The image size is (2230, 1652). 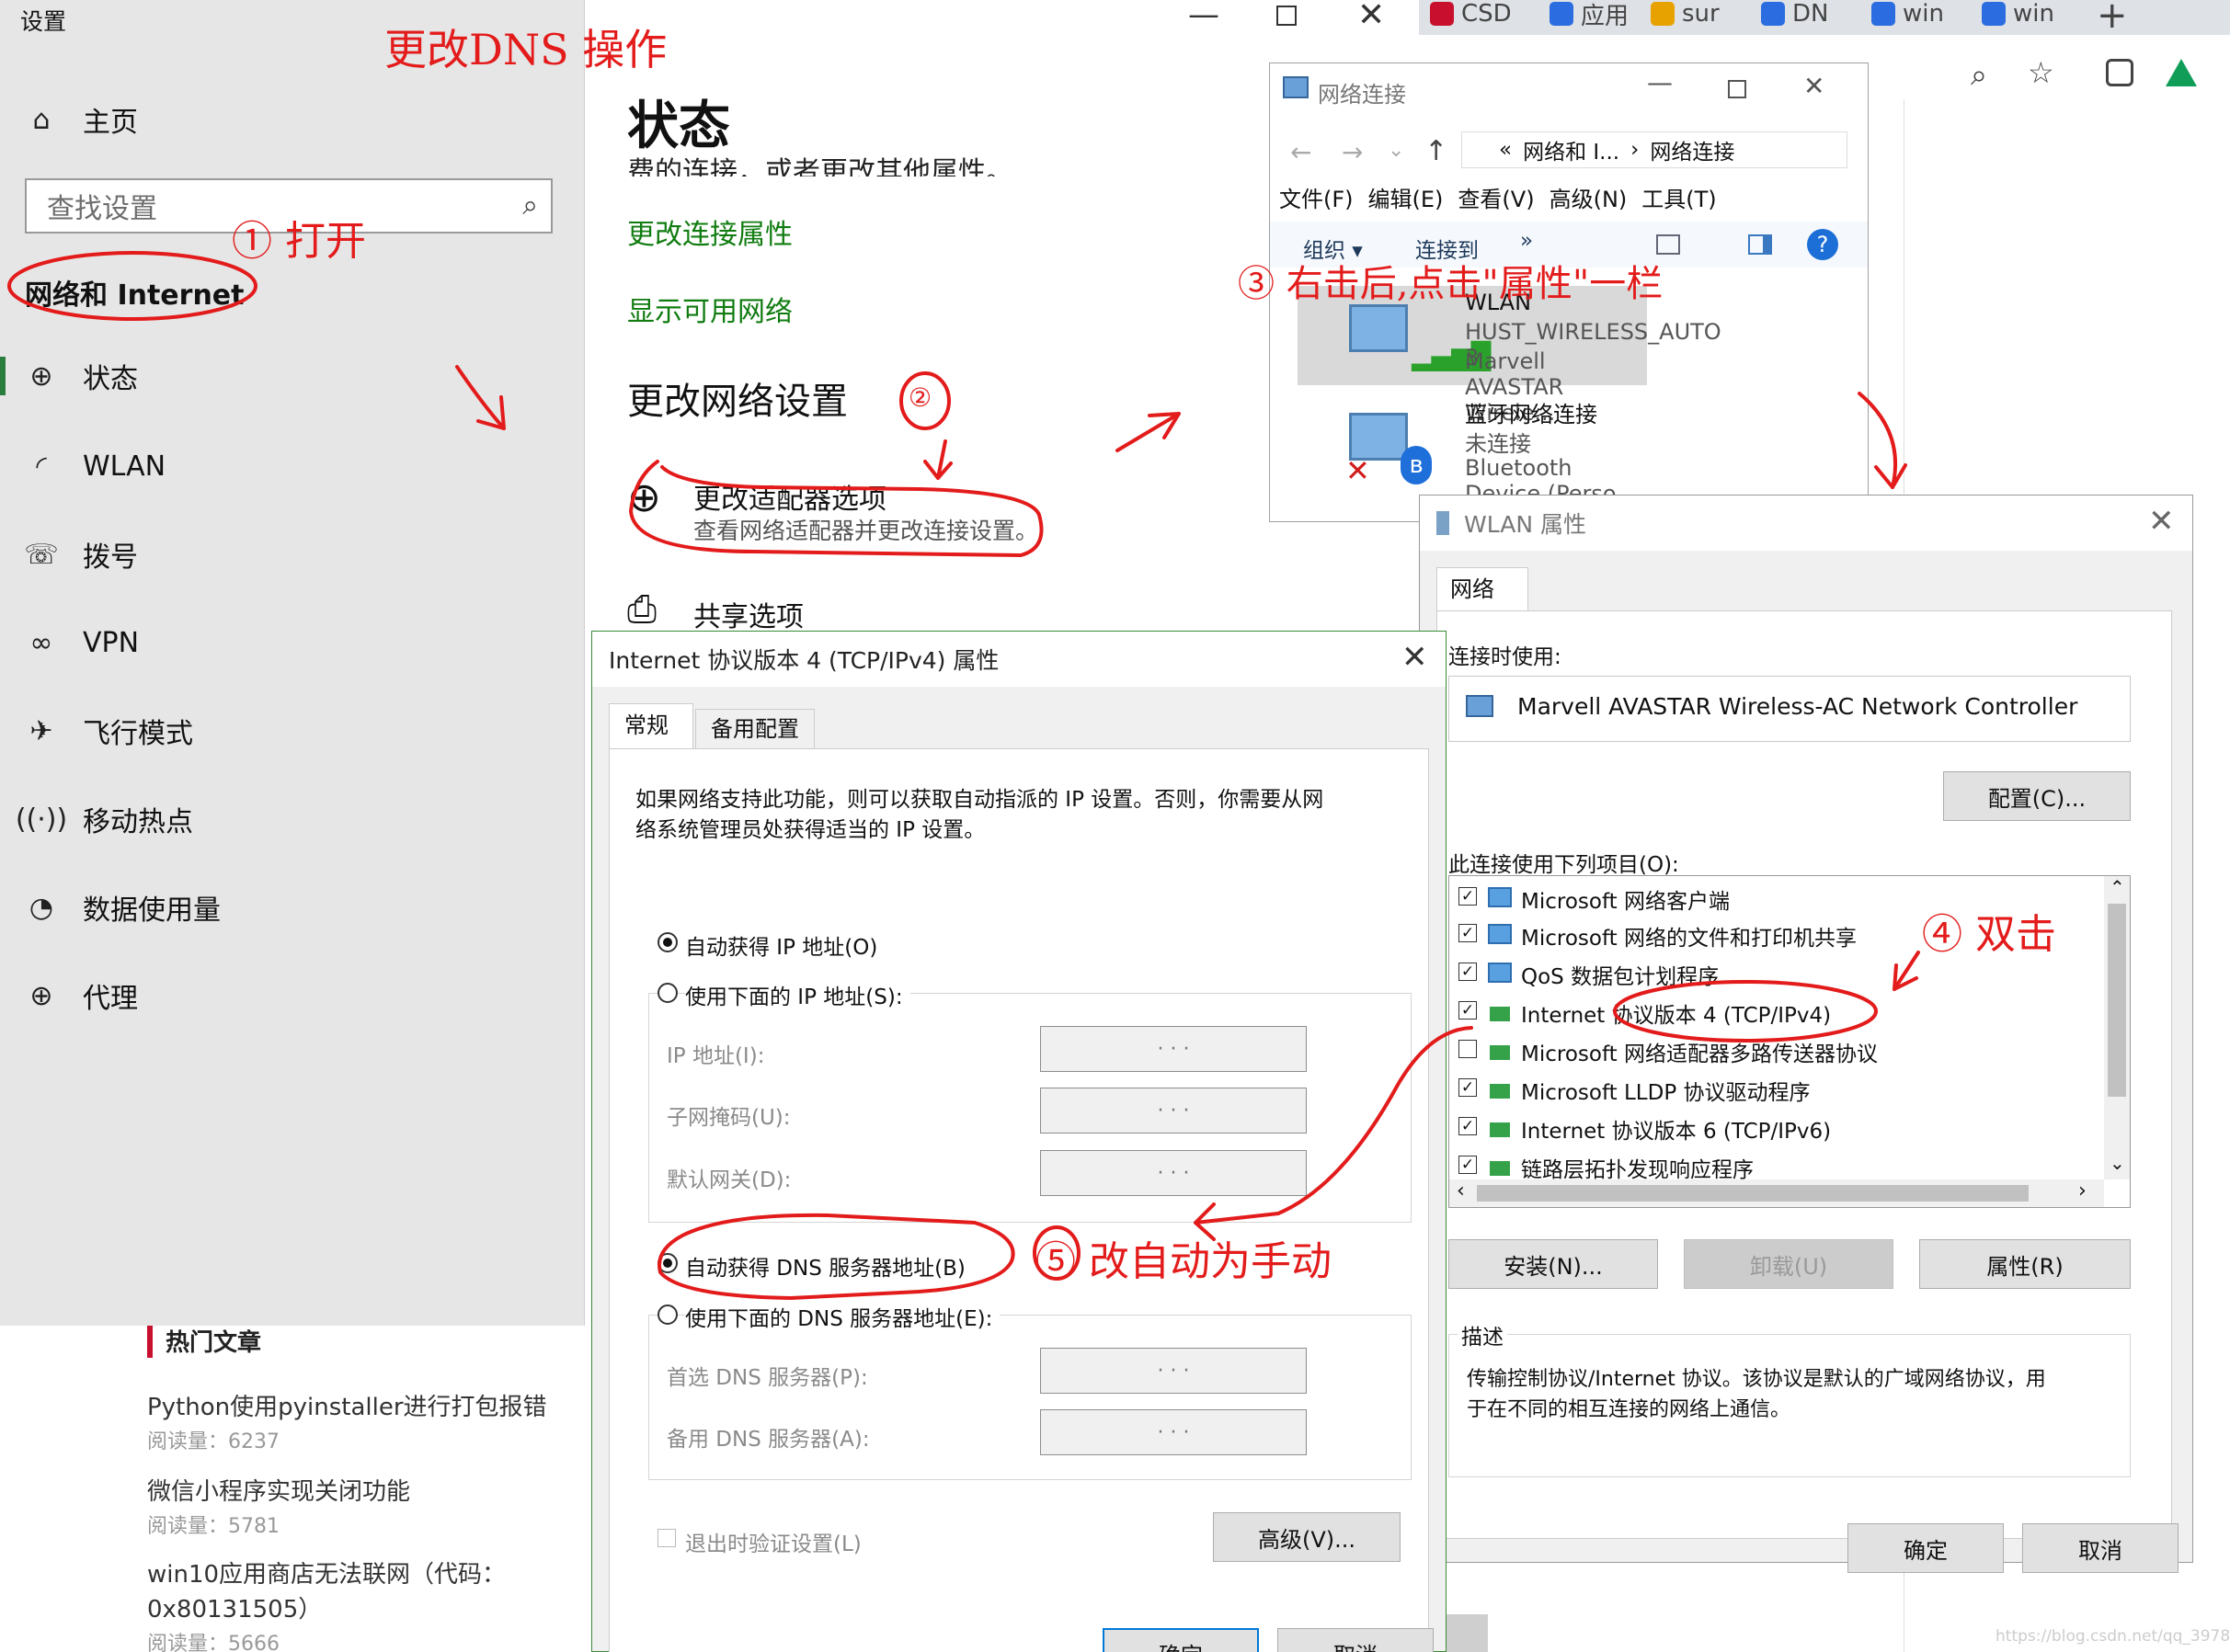 I want to click on auto-ip-radio, so click(x=668, y=942).